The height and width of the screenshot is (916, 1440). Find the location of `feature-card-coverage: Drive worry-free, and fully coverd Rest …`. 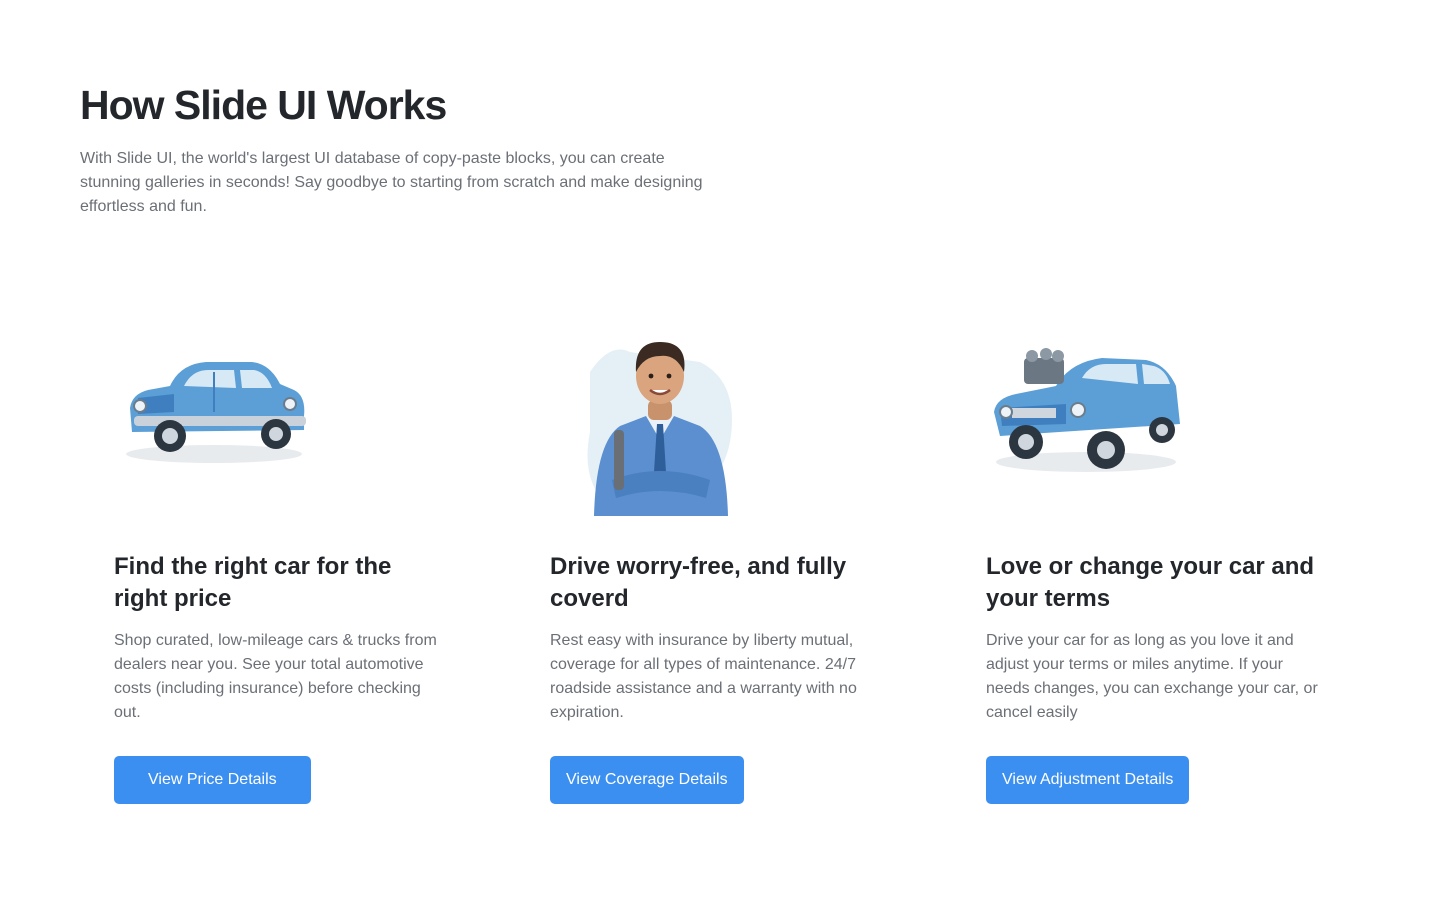

feature-card-coverage: Drive worry-free, and fully coverd Rest … is located at coordinates (720, 558).